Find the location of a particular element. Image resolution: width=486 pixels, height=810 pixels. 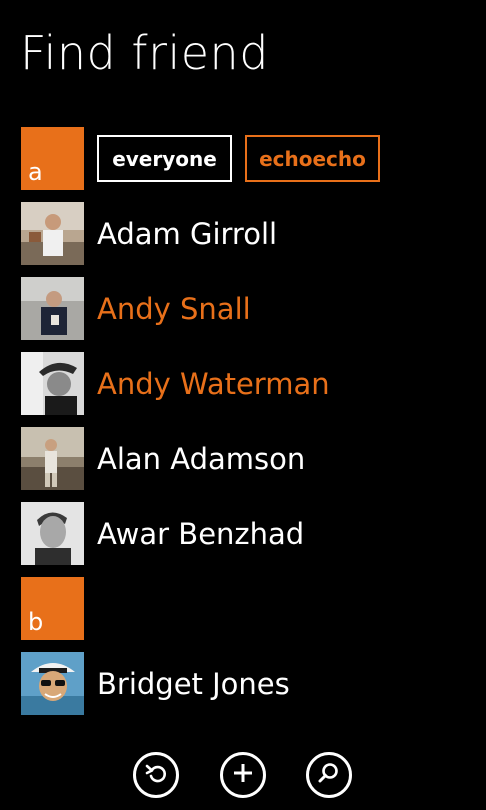

contact-name: Andy Waterman is located at coordinates (213, 383).